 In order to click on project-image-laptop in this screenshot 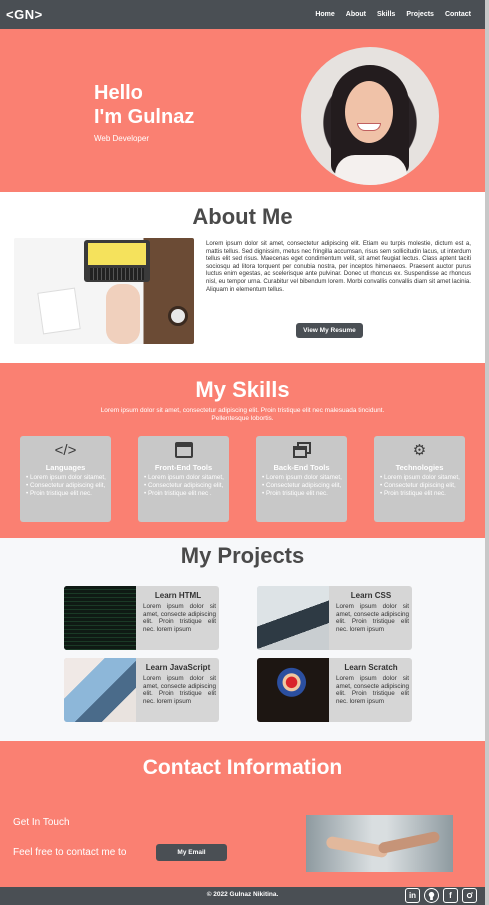, I will do `click(100, 690)`.